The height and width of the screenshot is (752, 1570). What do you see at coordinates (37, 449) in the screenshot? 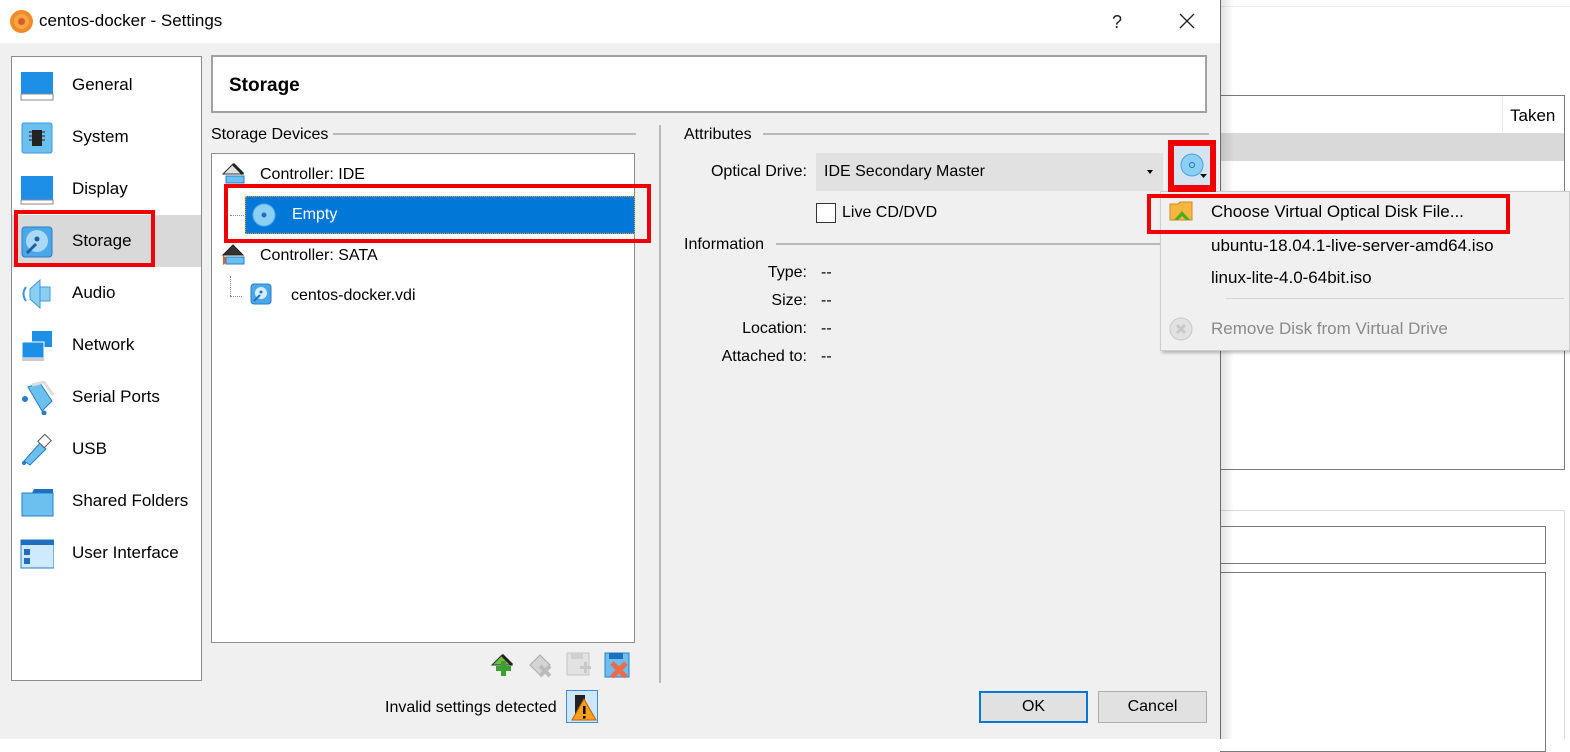
I see `usb-icon` at bounding box center [37, 449].